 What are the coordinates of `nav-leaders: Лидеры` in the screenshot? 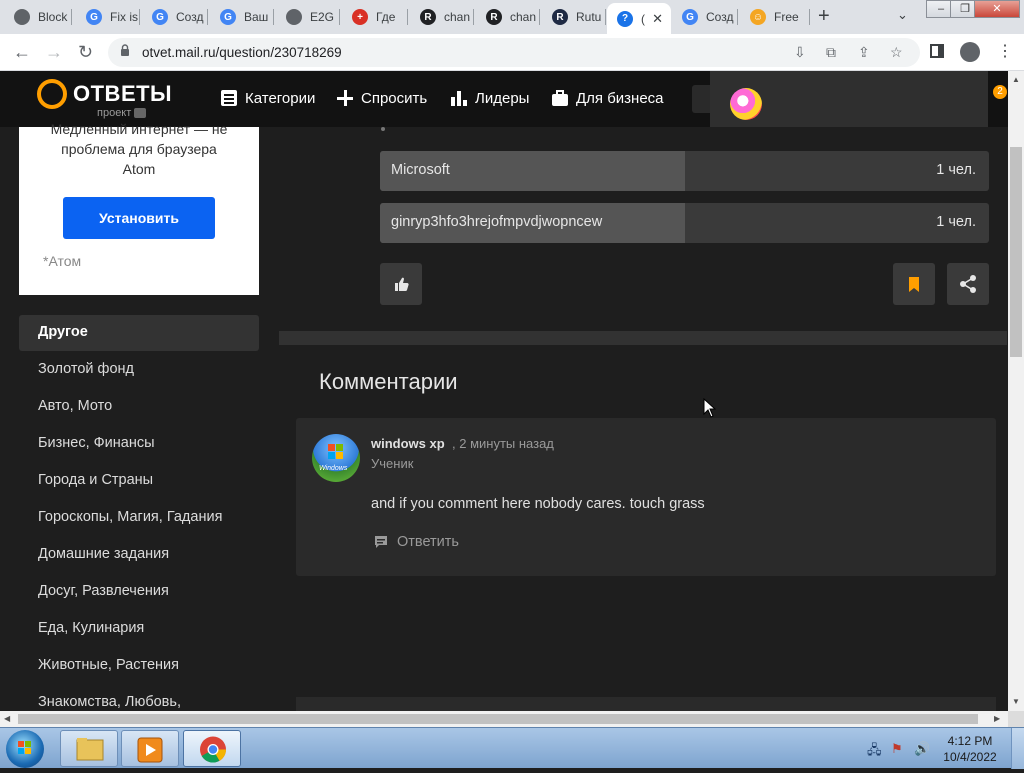 It's located at (489, 98).